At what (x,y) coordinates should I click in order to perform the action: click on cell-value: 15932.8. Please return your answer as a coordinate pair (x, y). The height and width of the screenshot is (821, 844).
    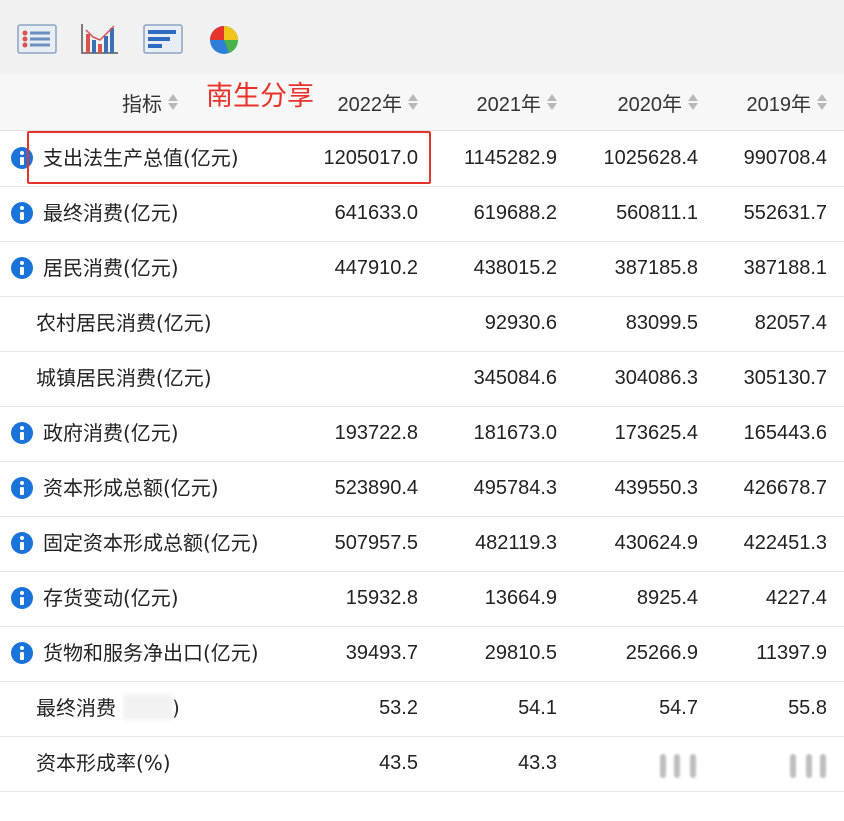
    Looking at the image, I should click on (381, 598).